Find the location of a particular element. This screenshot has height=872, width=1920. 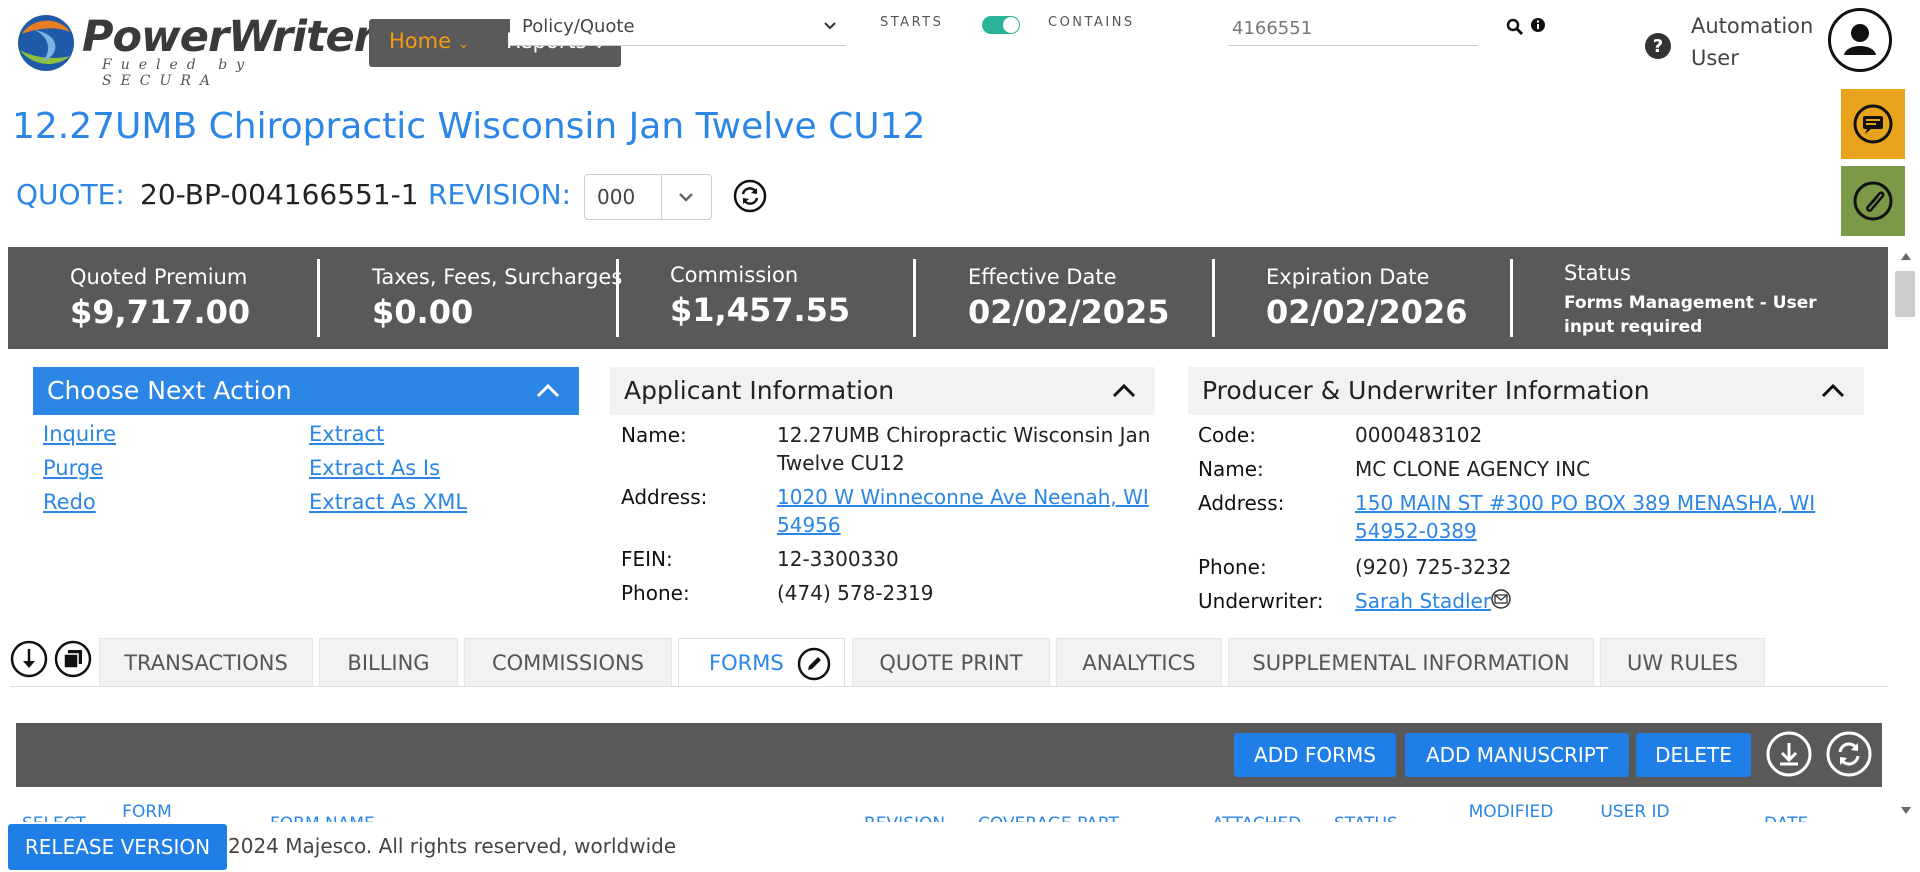

search-type-select: Policy/Quote is located at coordinates (678, 28).